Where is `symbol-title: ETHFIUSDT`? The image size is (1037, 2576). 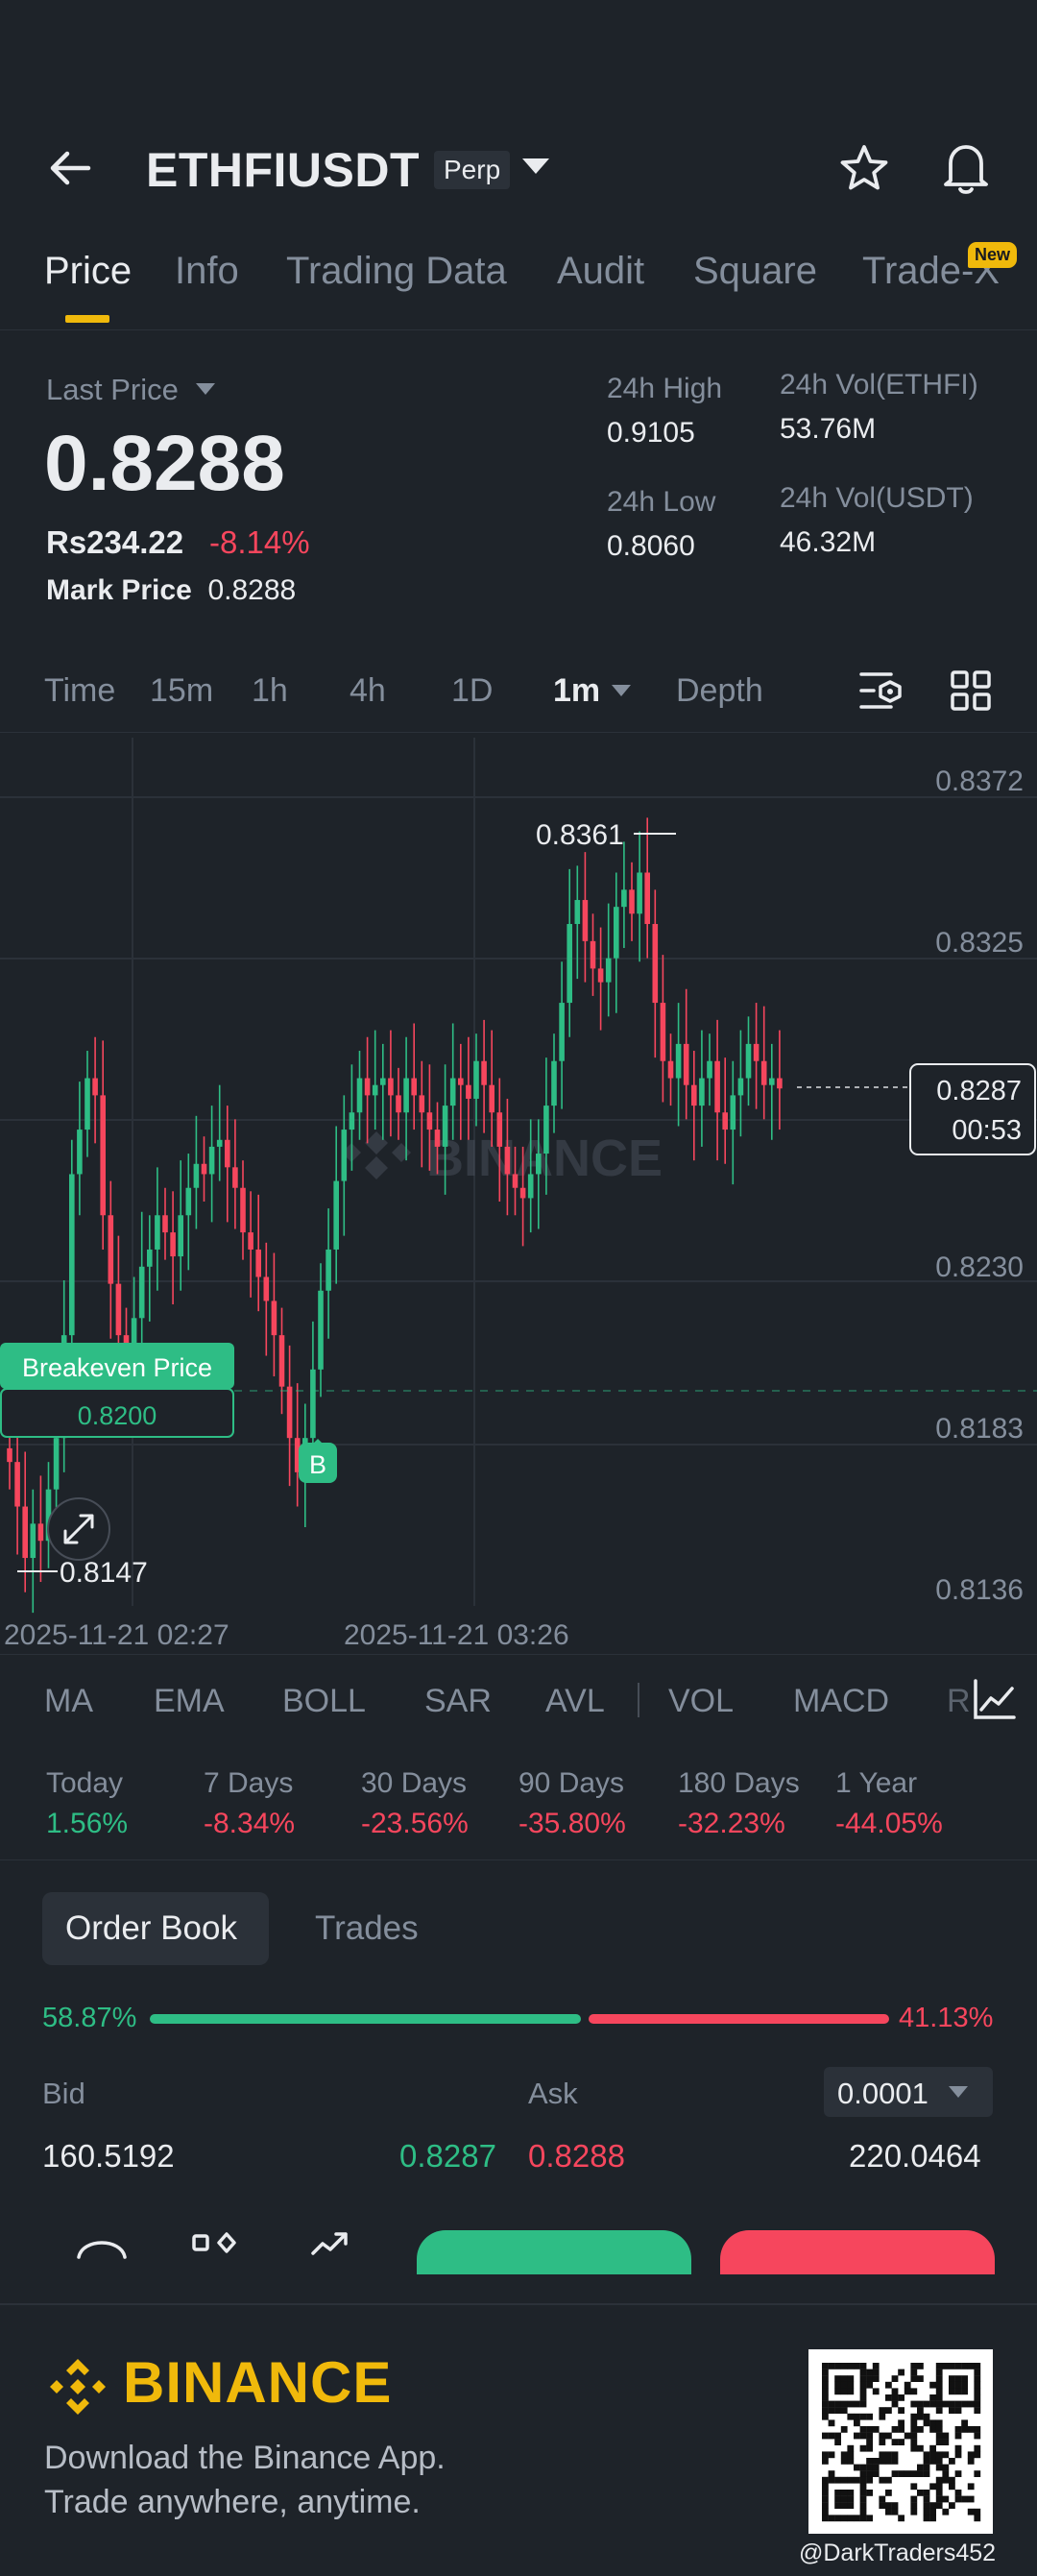 symbol-title: ETHFIUSDT is located at coordinates (283, 170).